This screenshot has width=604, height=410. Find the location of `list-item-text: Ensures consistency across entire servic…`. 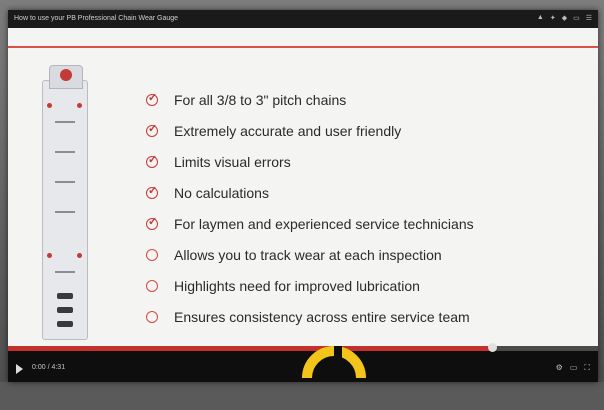

list-item-text: Ensures consistency across entire servic… is located at coordinates (322, 316).